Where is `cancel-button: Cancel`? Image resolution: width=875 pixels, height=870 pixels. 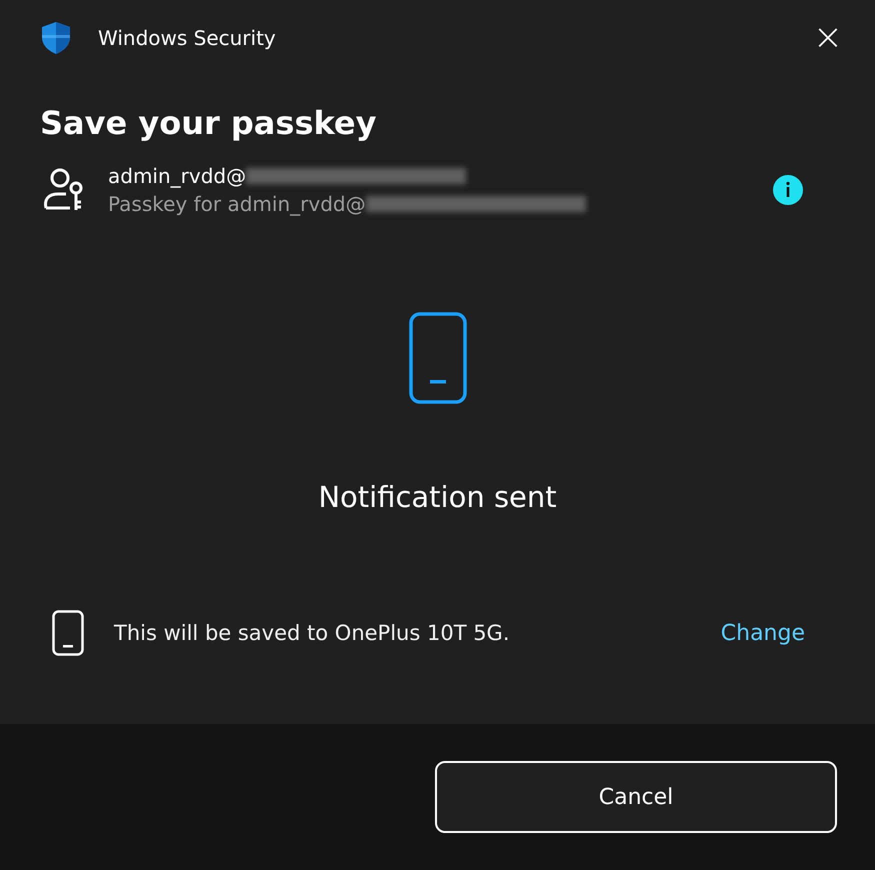
cancel-button: Cancel is located at coordinates (636, 797).